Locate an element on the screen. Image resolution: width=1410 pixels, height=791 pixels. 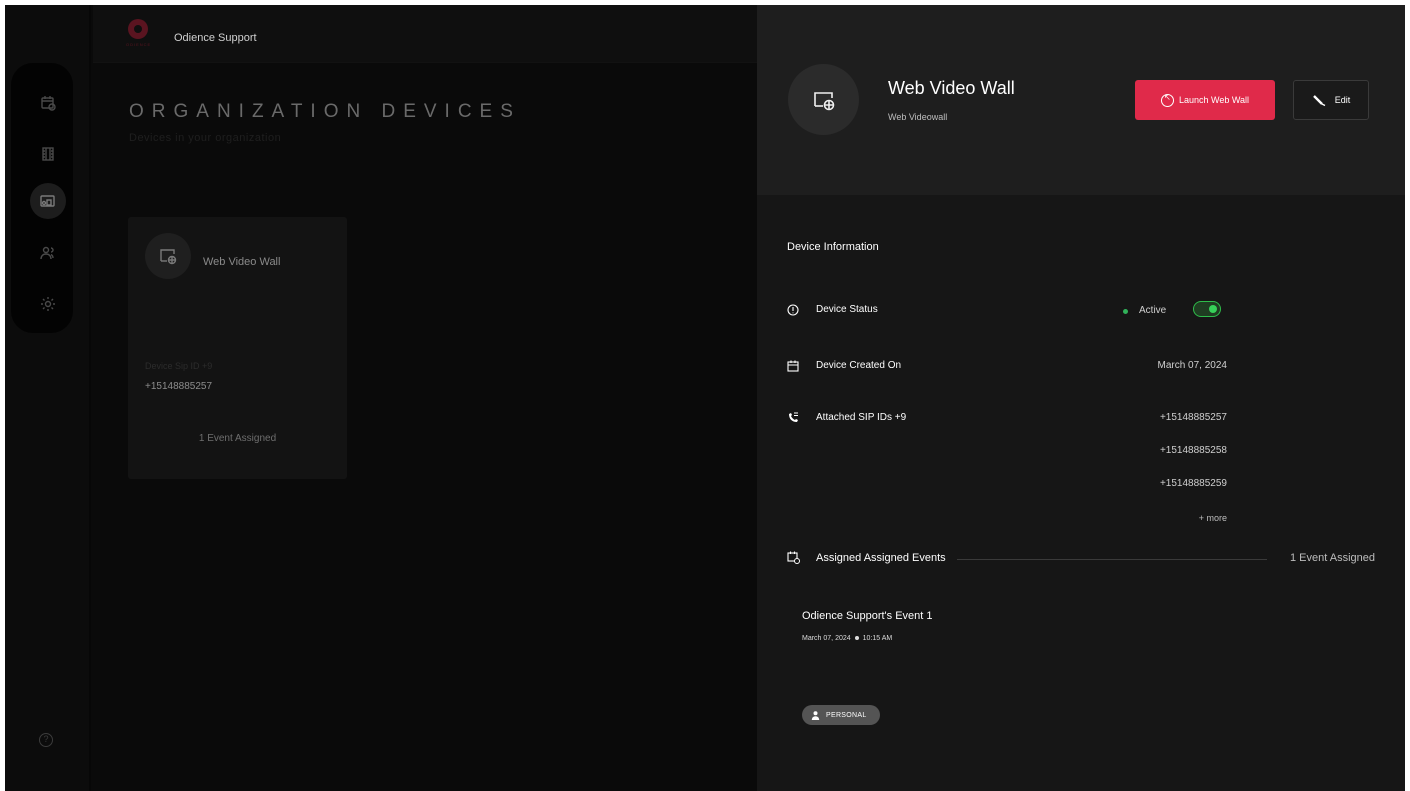
sidebar-item-events is located at coordinates (48, 103).